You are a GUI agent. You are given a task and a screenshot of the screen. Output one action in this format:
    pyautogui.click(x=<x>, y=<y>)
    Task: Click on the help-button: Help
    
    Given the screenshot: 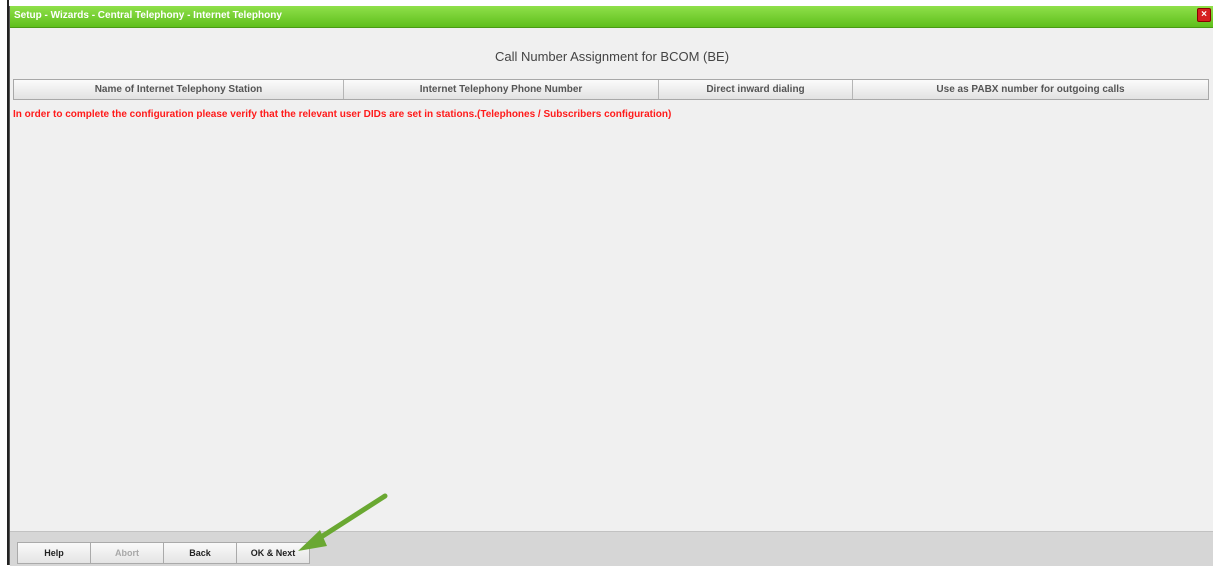 What is the action you would take?
    pyautogui.click(x=54, y=553)
    